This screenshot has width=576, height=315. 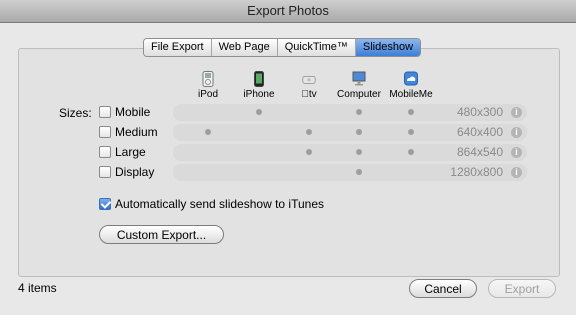 I want to click on size-option-label: Display, so click(x=135, y=172).